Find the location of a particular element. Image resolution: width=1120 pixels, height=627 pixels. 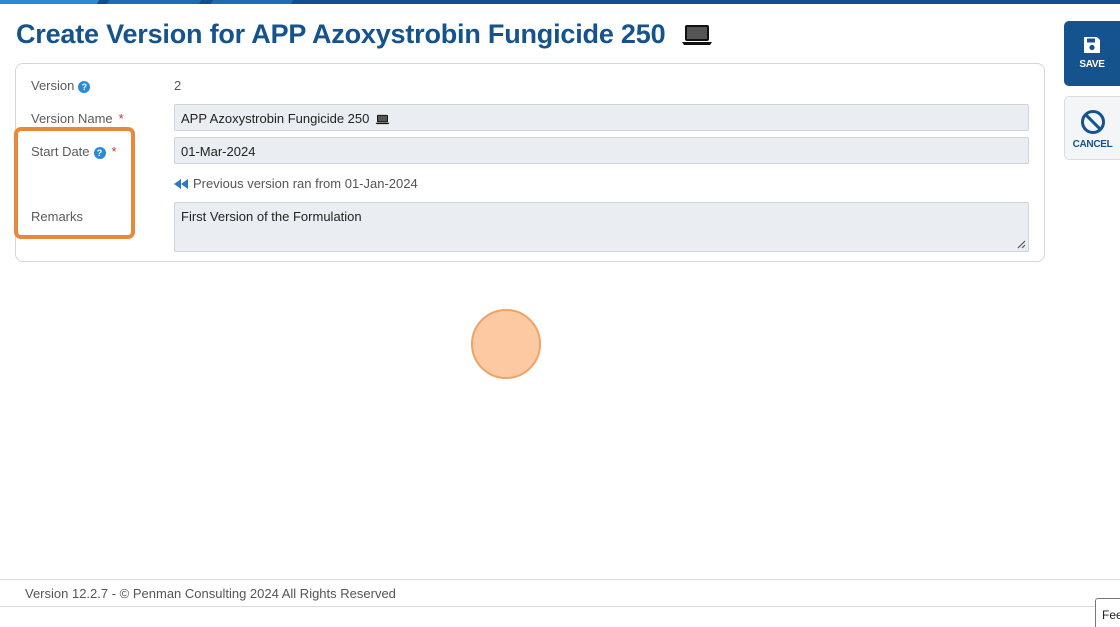

ban-icon is located at coordinates (1092, 122).